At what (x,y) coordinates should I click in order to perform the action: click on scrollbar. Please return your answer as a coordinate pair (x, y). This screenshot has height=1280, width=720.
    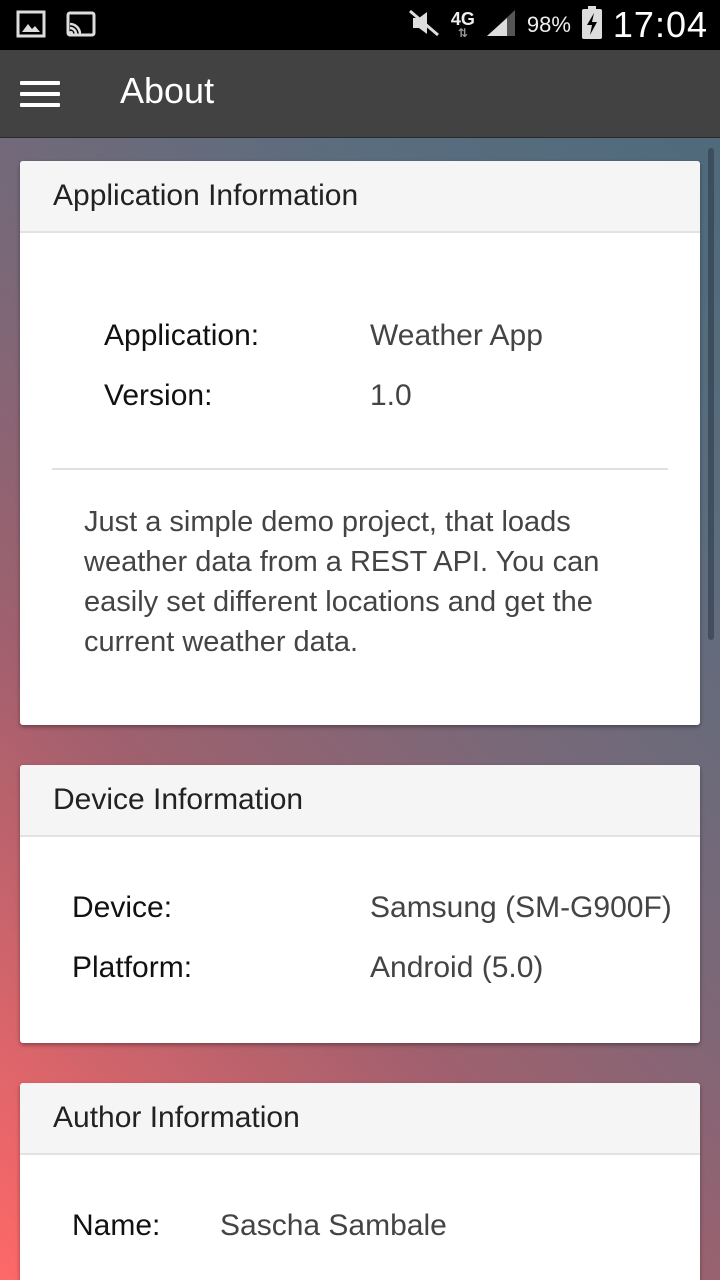
    Looking at the image, I should click on (711, 394).